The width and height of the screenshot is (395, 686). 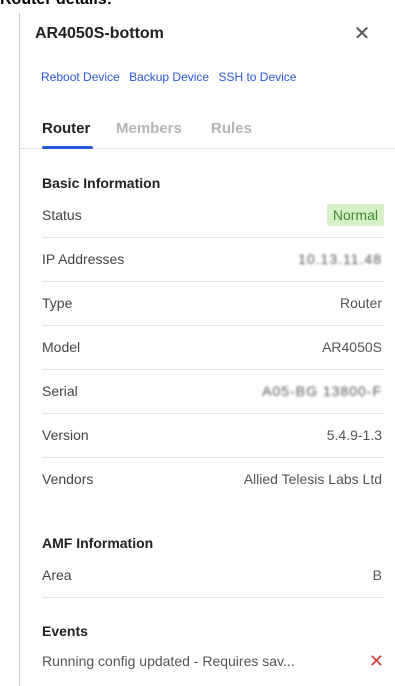 I want to click on ip-addresses-value: 10.13.11.48, so click(x=340, y=259).